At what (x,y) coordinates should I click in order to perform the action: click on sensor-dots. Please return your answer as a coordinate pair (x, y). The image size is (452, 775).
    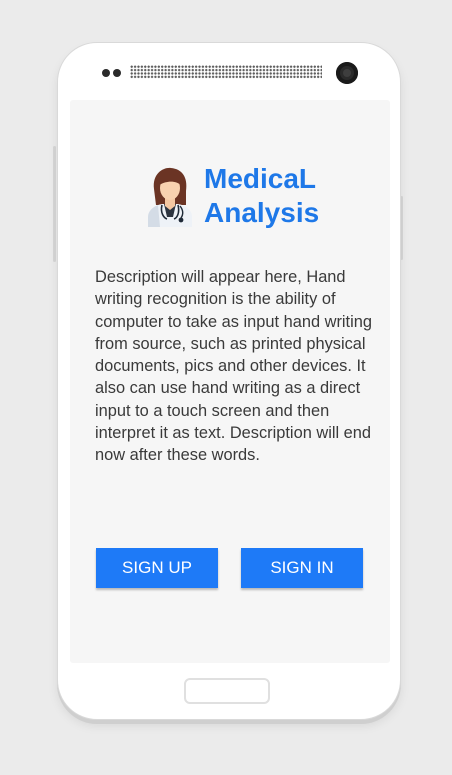
    Looking at the image, I should click on (111, 73).